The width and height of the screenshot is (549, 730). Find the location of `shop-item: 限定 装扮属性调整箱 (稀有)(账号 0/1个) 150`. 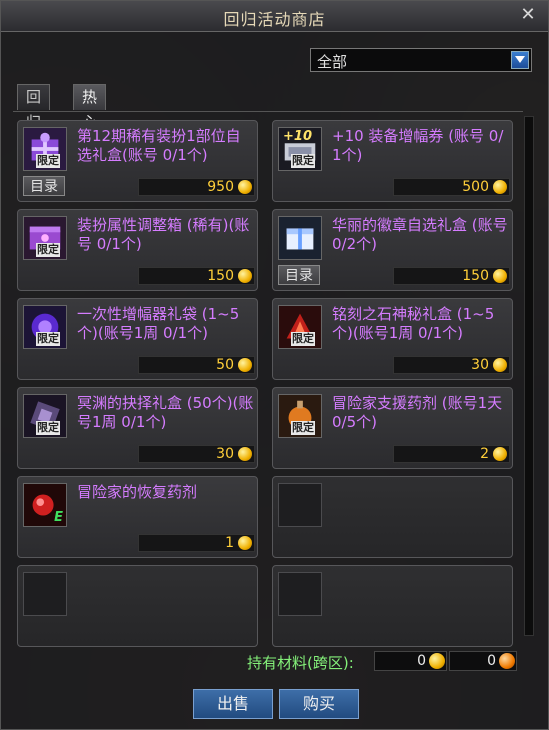

shop-item: 限定 装扮属性调整箱 (稀有)(账号 0/1个) 150 is located at coordinates (137, 250).